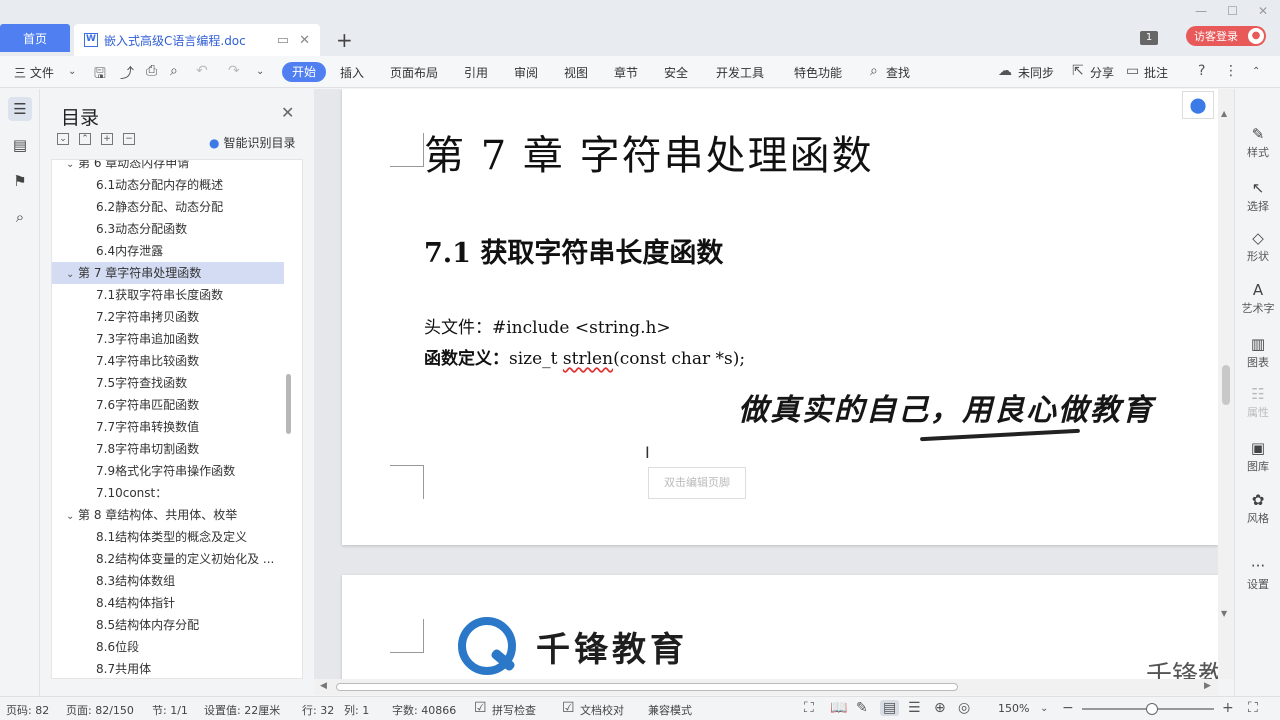 The height and width of the screenshot is (720, 1280). I want to click on shape-tool: ◇ 形状, so click(1257, 246).